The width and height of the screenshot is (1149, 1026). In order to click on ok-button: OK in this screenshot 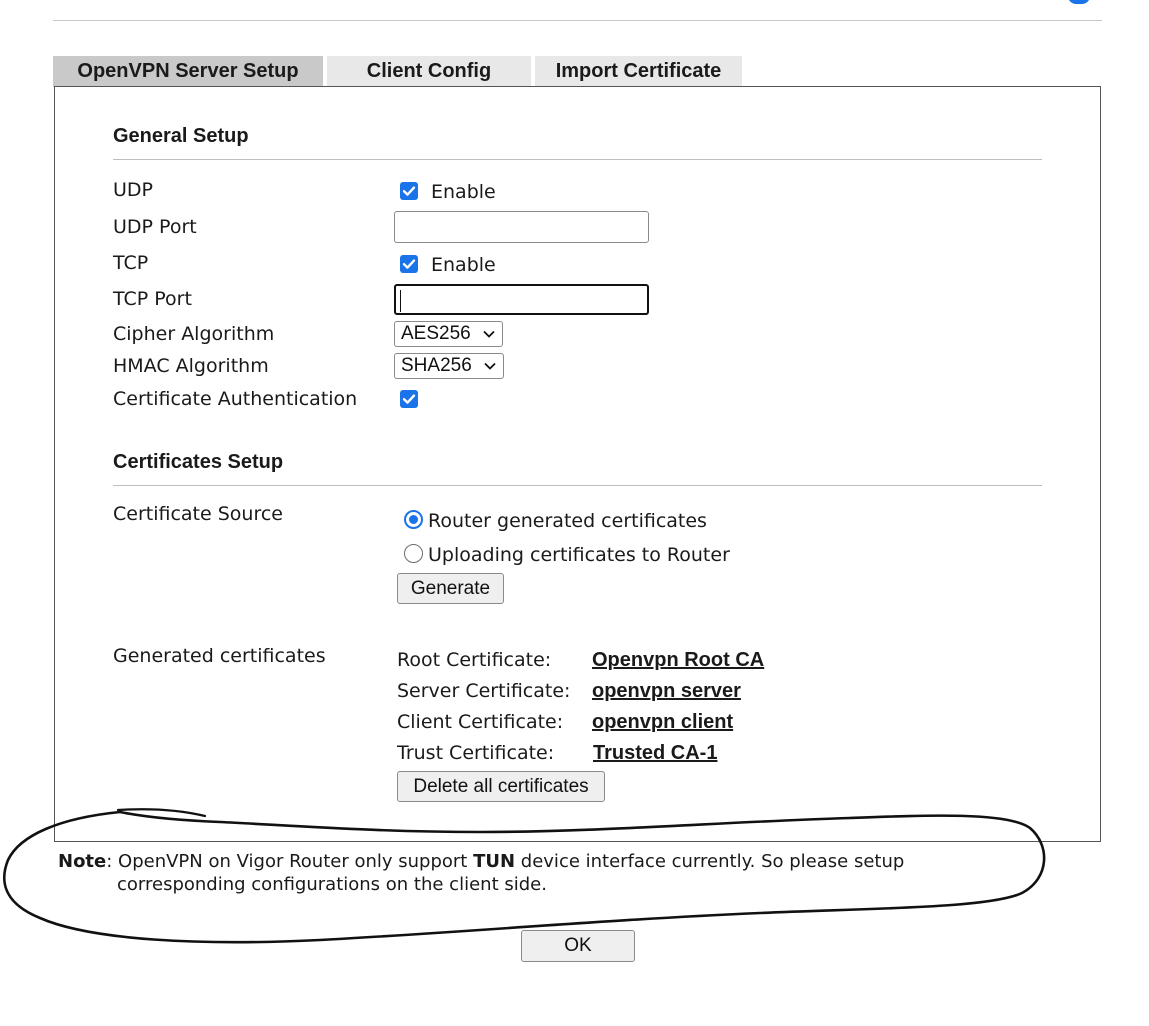, I will do `click(578, 946)`.